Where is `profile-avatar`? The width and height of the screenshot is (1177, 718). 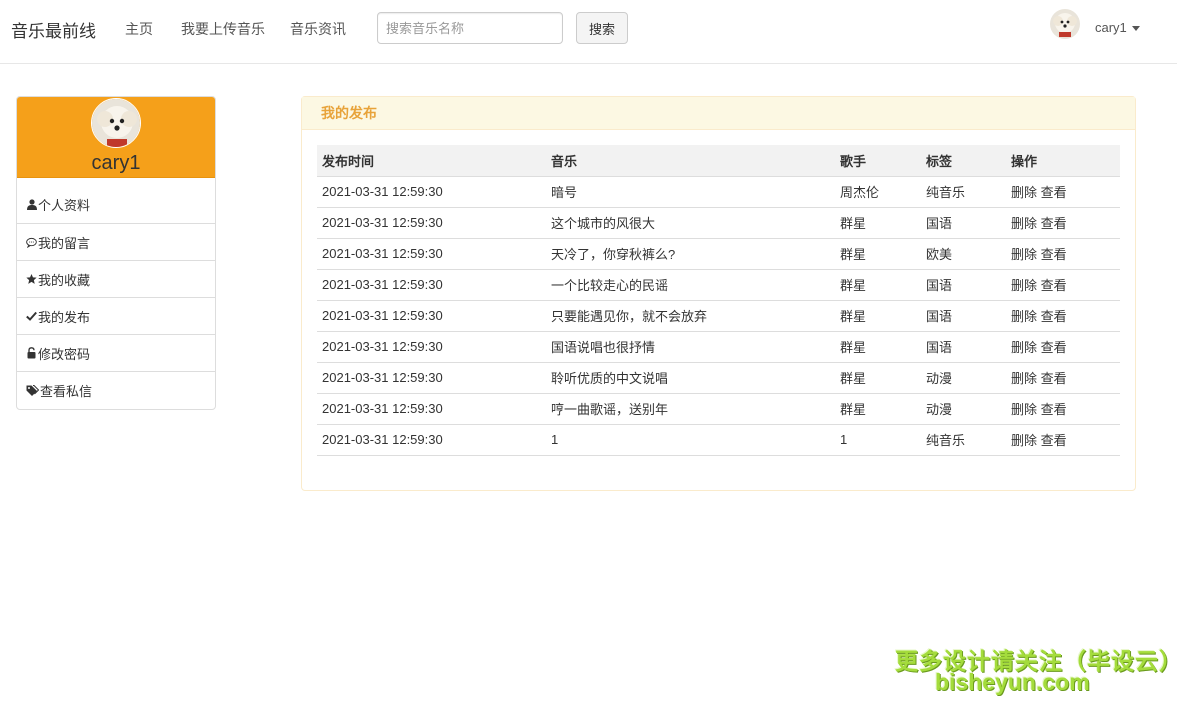
profile-avatar is located at coordinates (116, 123).